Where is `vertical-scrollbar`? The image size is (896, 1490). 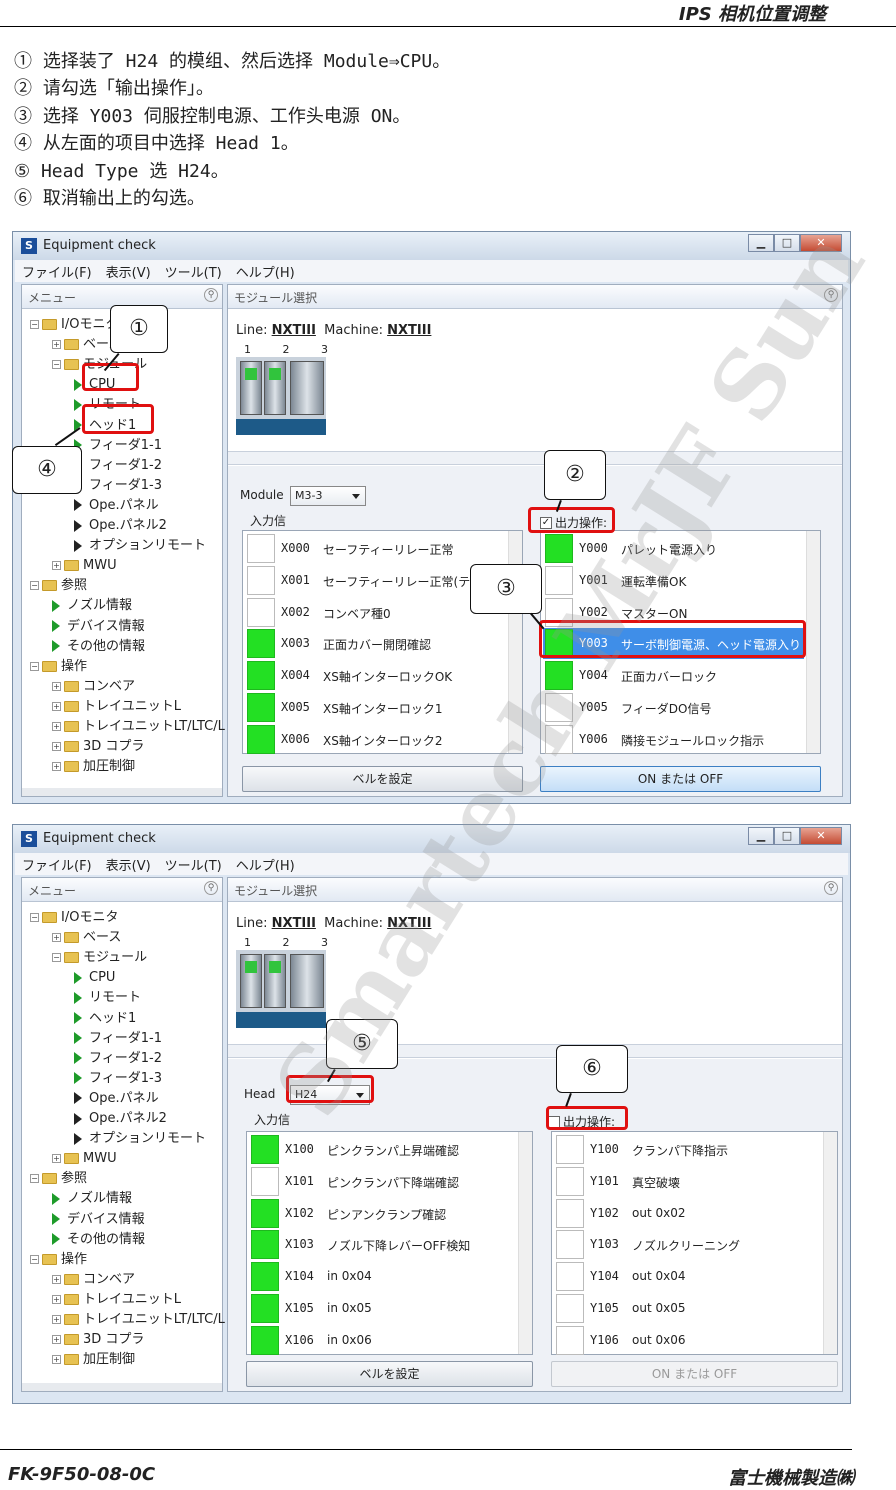
vertical-scrollbar is located at coordinates (813, 642).